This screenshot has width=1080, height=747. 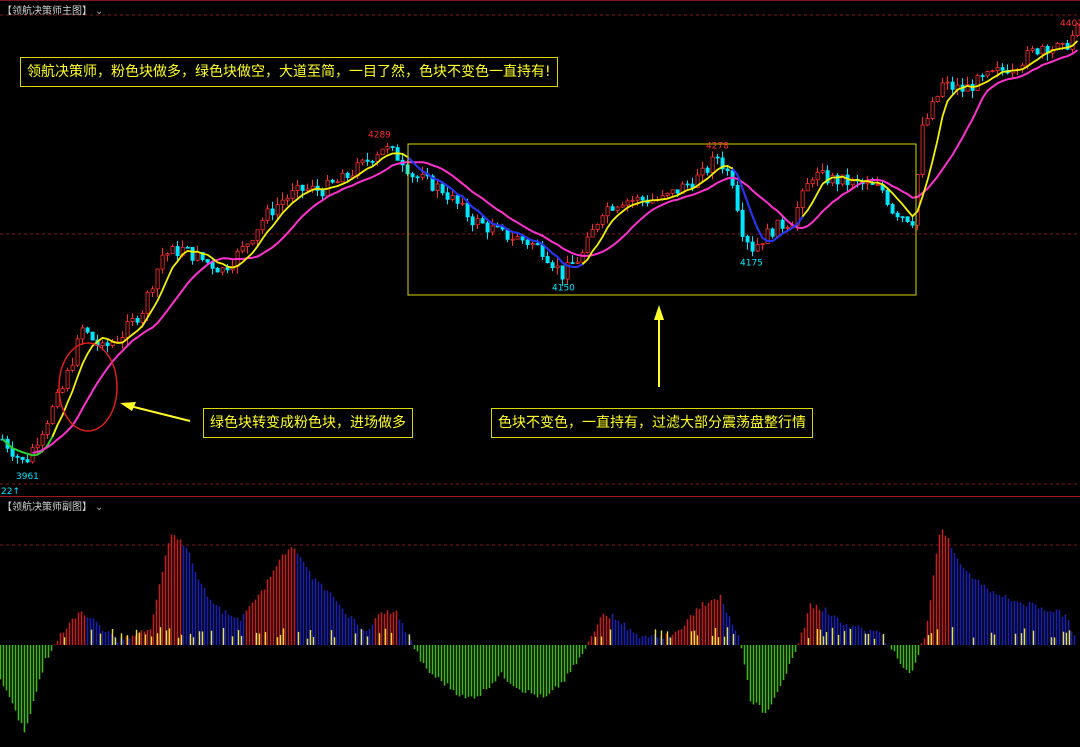 I want to click on intro-callout: 领航决策师，粉色块做多，绿色块做空，大道至简，一目了然，色块不变色一直持有!, so click(x=289, y=72).